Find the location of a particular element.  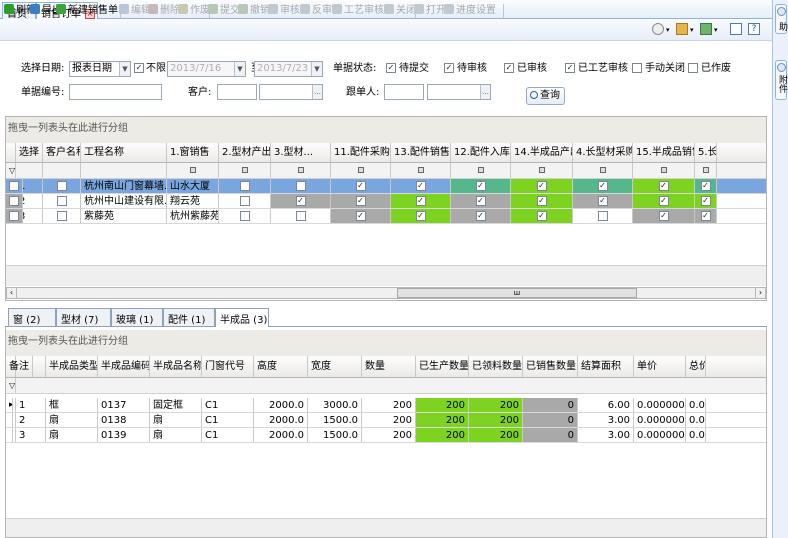

layout-icon is located at coordinates (706, 29).